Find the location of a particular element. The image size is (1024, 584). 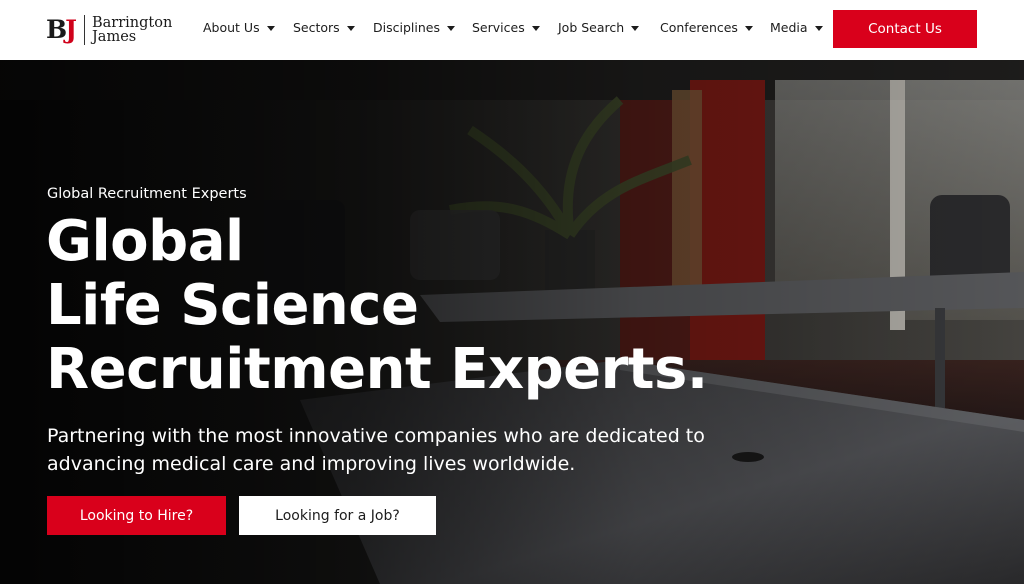

nav-item-about-us: About Us is located at coordinates (239, 27).